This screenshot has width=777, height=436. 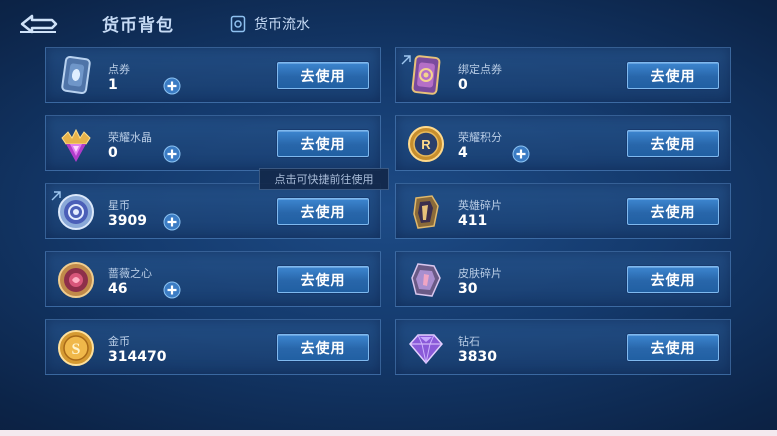 I want to click on currency-name: 蔷薇之心, so click(x=130, y=273).